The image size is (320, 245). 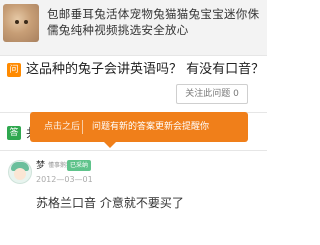 I want to click on answer-text: 苏格兰口音 介意就不要买了, so click(x=110, y=203).